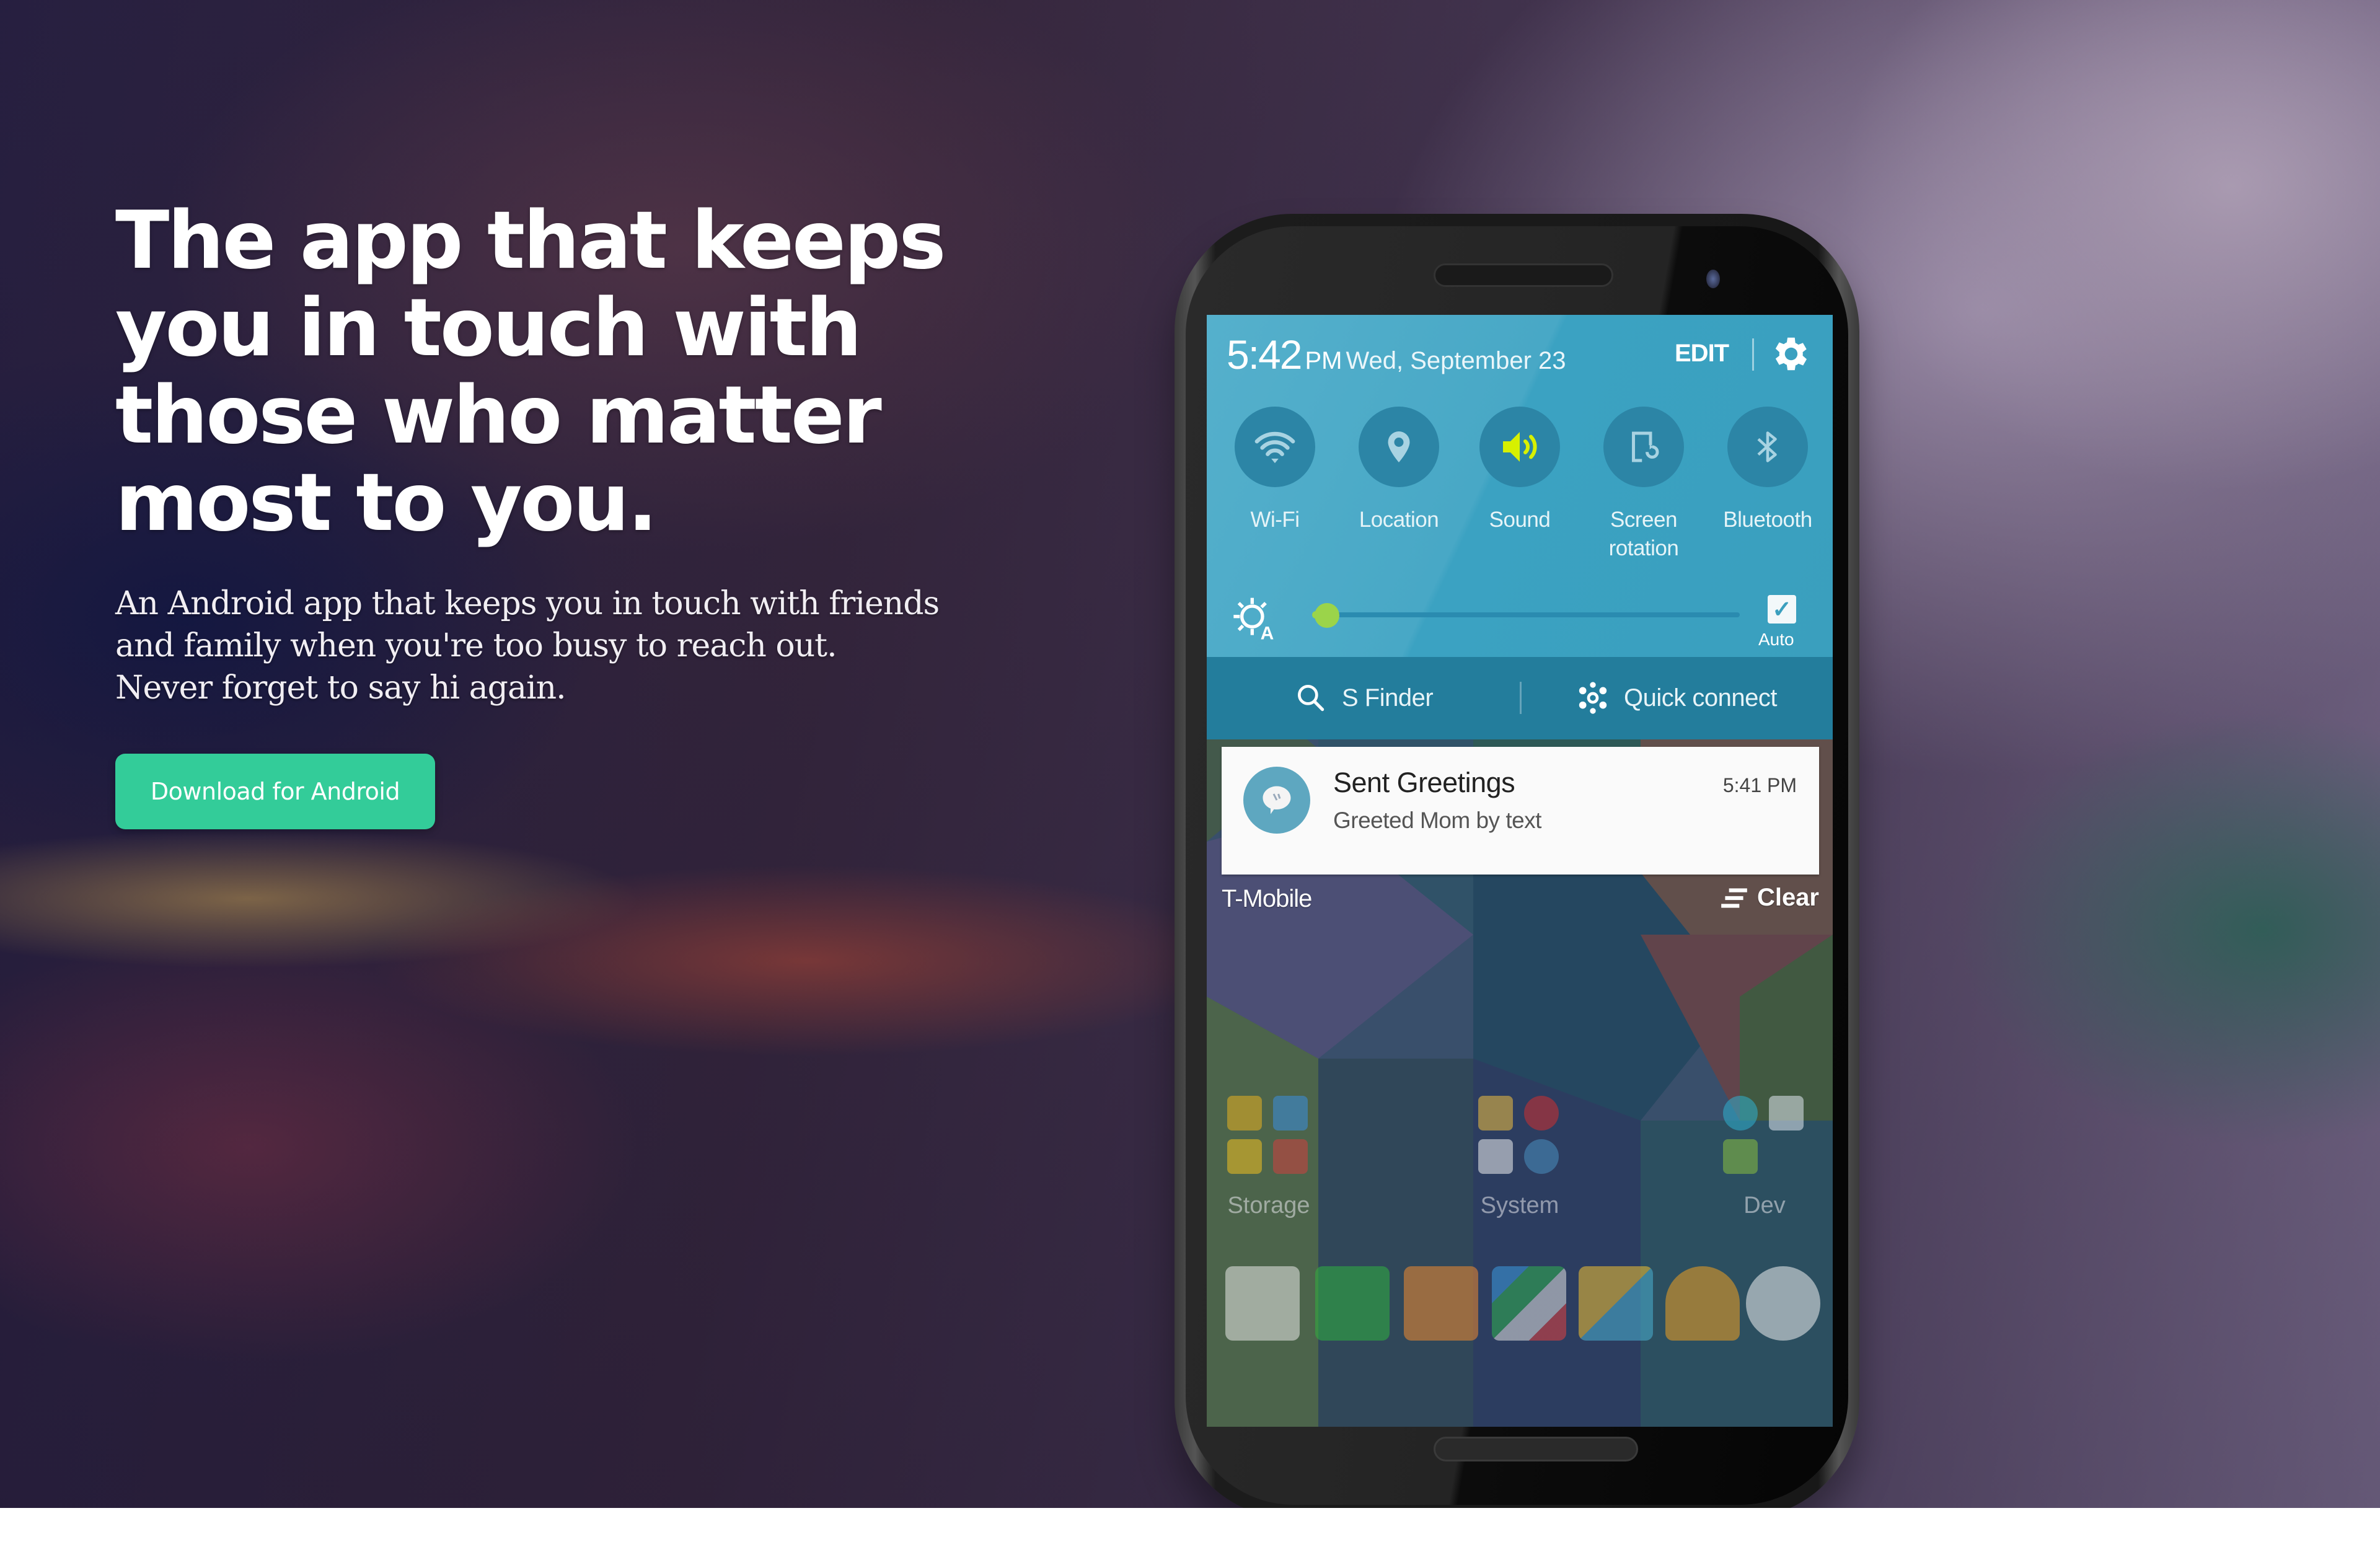 Image resolution: width=2380 pixels, height=1547 pixels. Describe the element at coordinates (1526, 614) in the screenshot. I see `brightness-slider-track` at that location.